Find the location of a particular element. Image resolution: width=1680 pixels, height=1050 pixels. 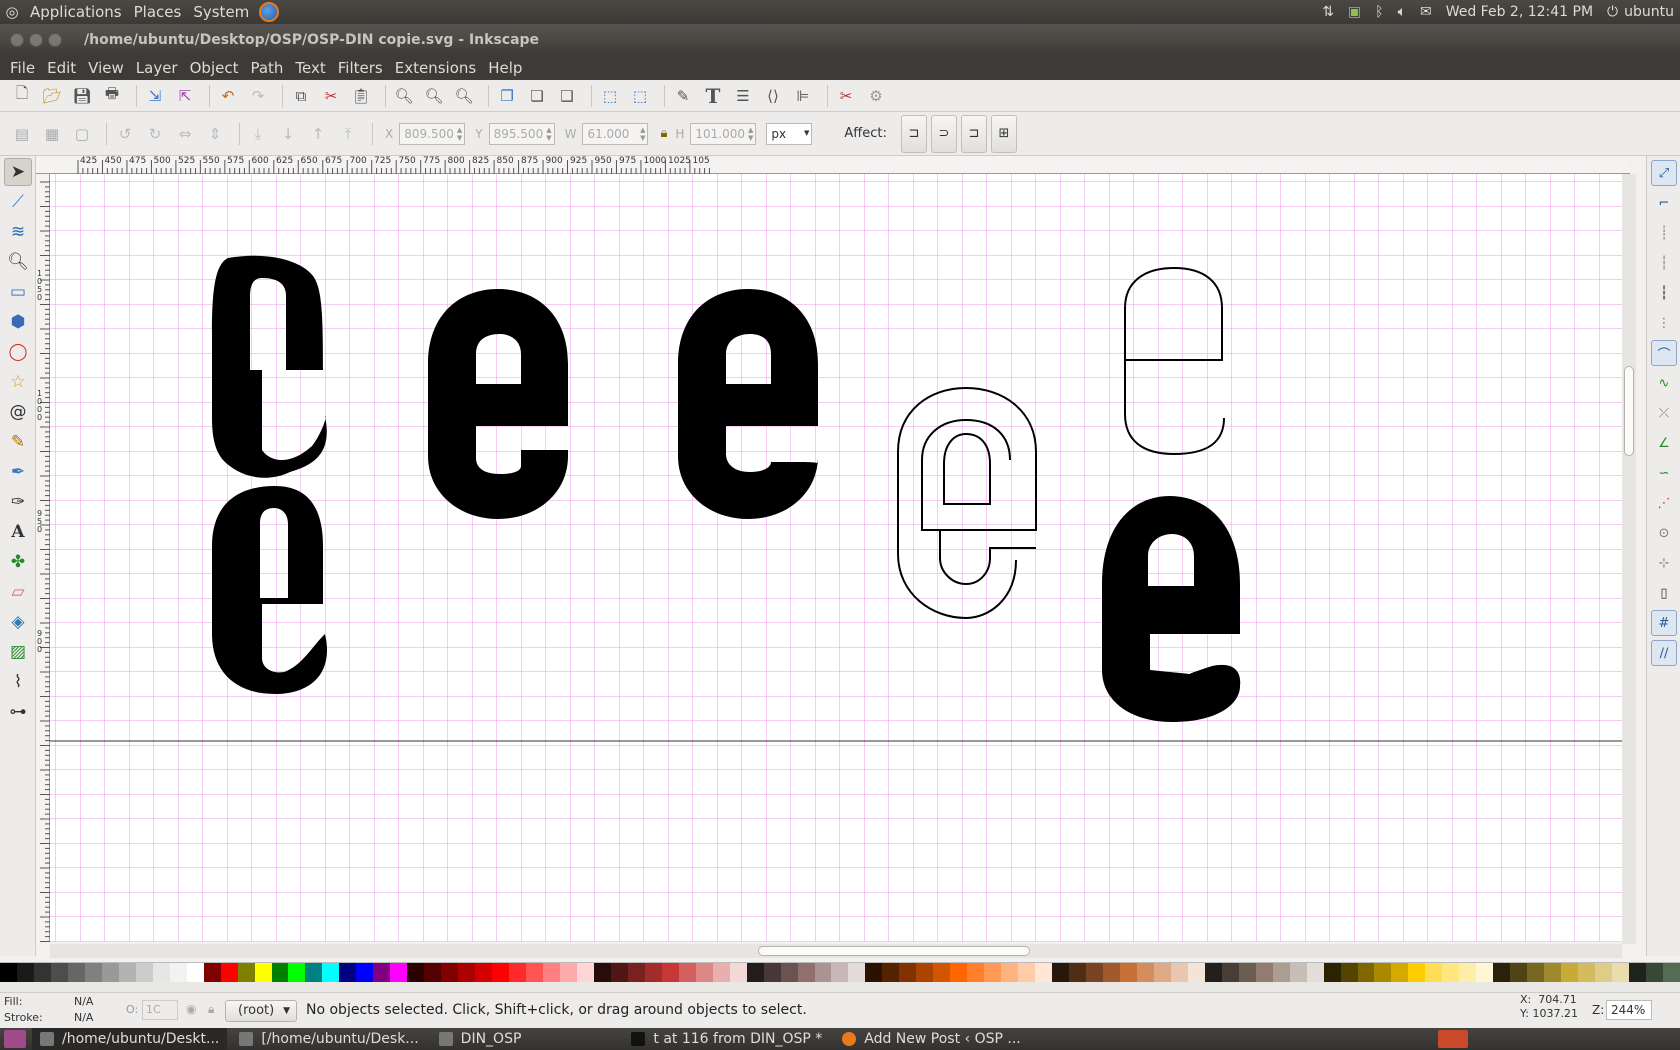

new-document-icon: 🗋︎ is located at coordinates (22, 96).